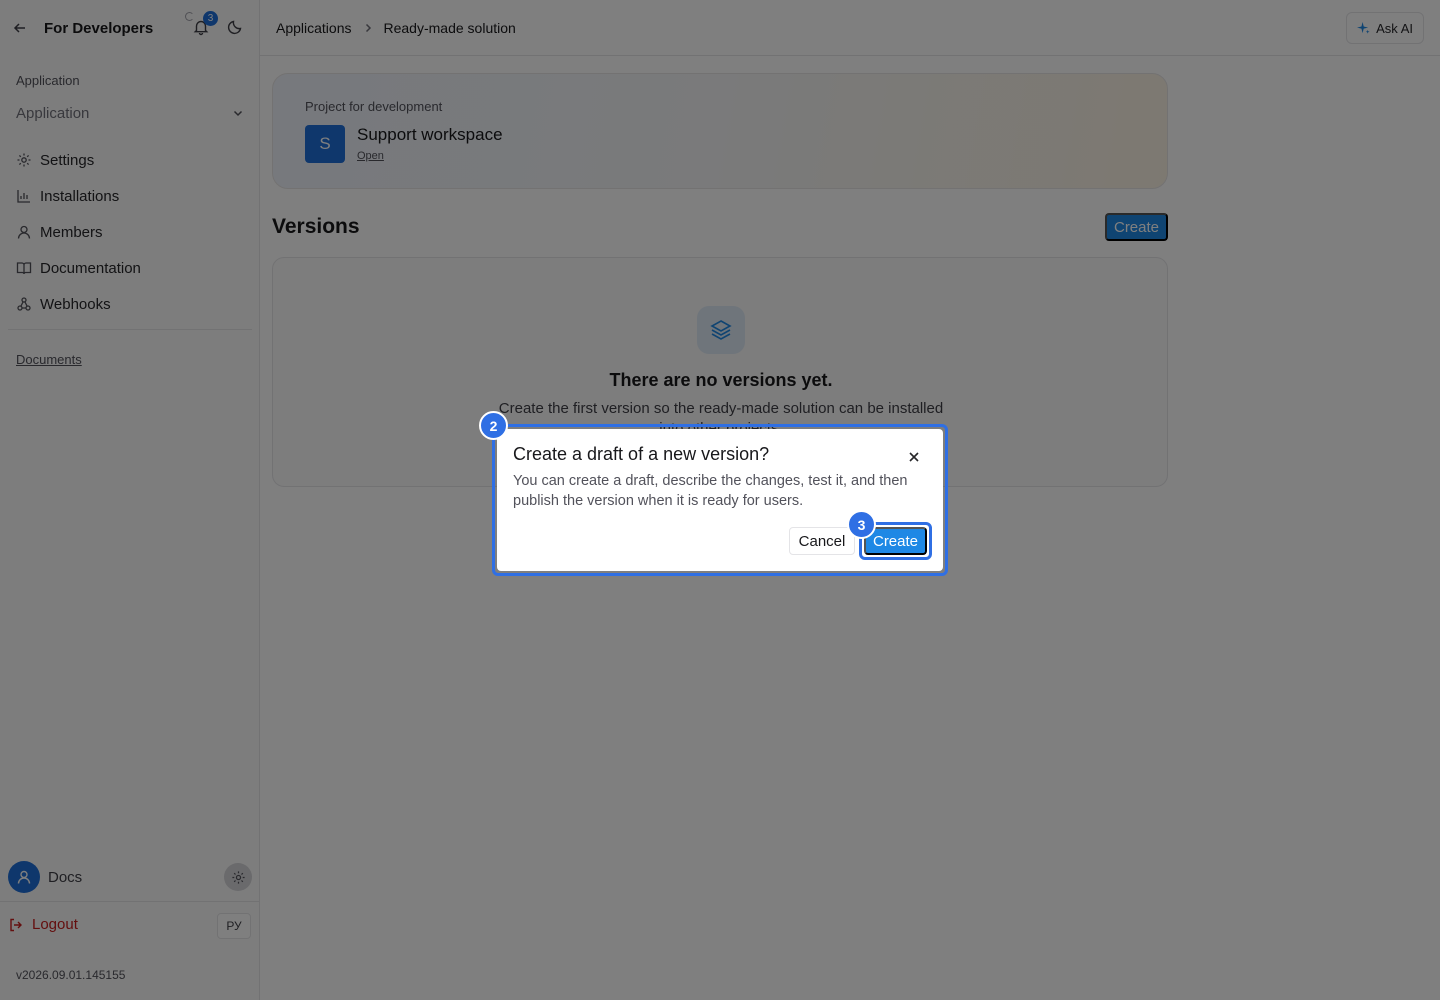 The height and width of the screenshot is (1000, 1440). Describe the element at coordinates (493, 425) in the screenshot. I see `step-badge-dialog: 2` at that location.